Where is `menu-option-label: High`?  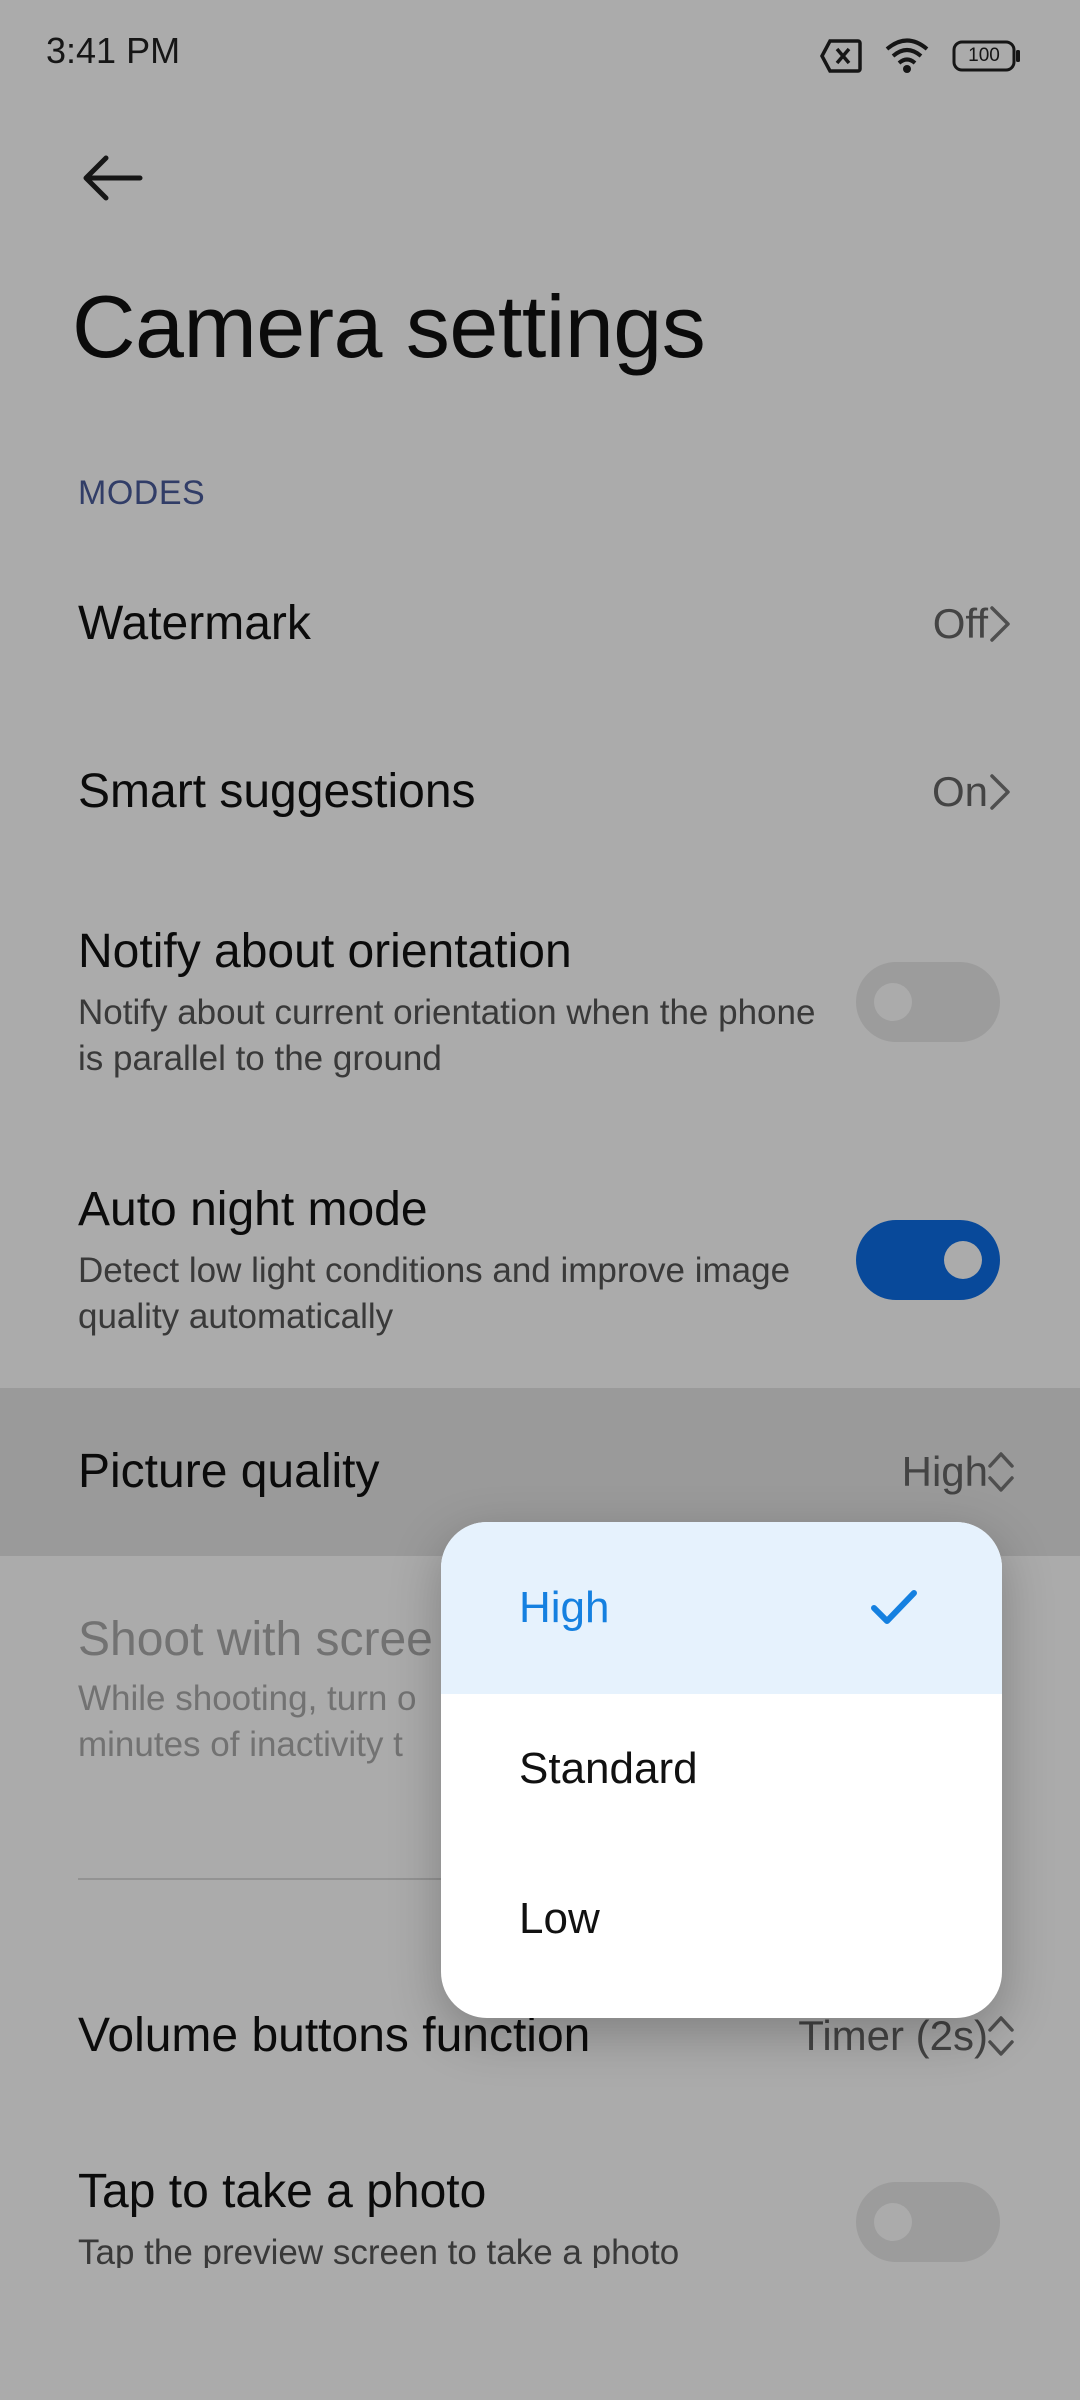
menu-option-label: High is located at coordinates (564, 1607).